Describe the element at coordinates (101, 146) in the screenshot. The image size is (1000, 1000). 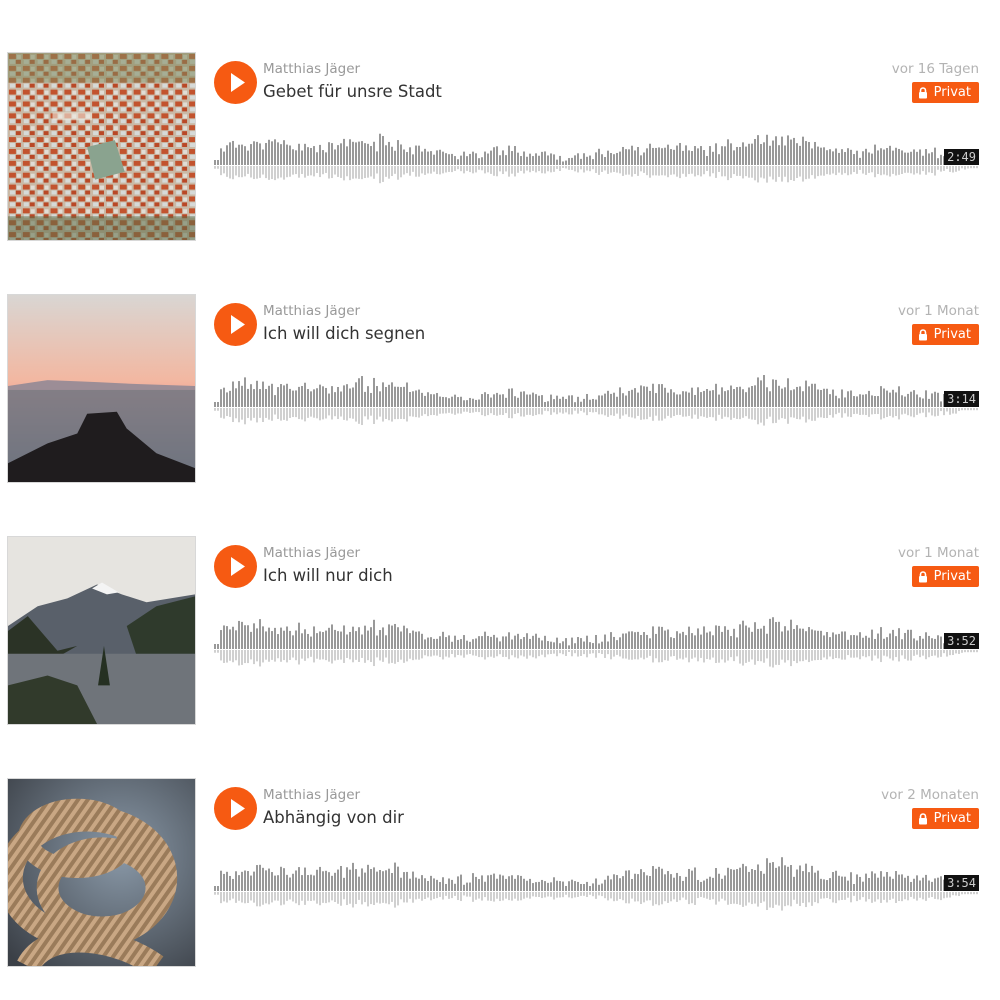
I see `cover-art-aerial-town` at that location.